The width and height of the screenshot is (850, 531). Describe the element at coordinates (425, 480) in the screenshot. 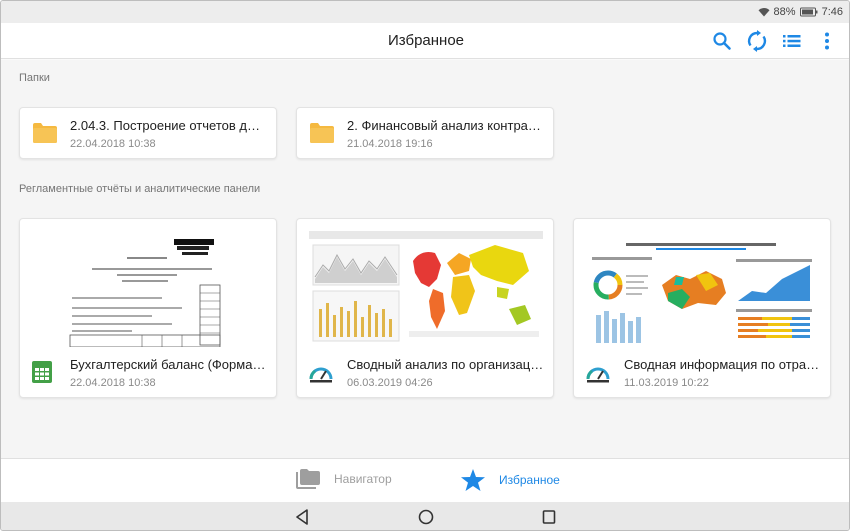

I see `bottom-navigation: Навигатор Избранное` at that location.